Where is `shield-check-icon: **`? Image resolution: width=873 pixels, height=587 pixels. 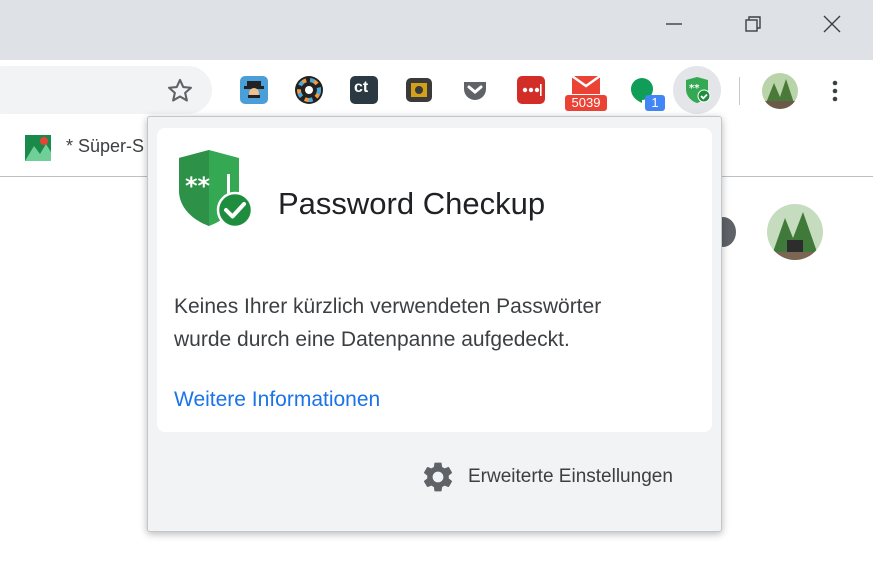 shield-check-icon: ** is located at coordinates (216, 189).